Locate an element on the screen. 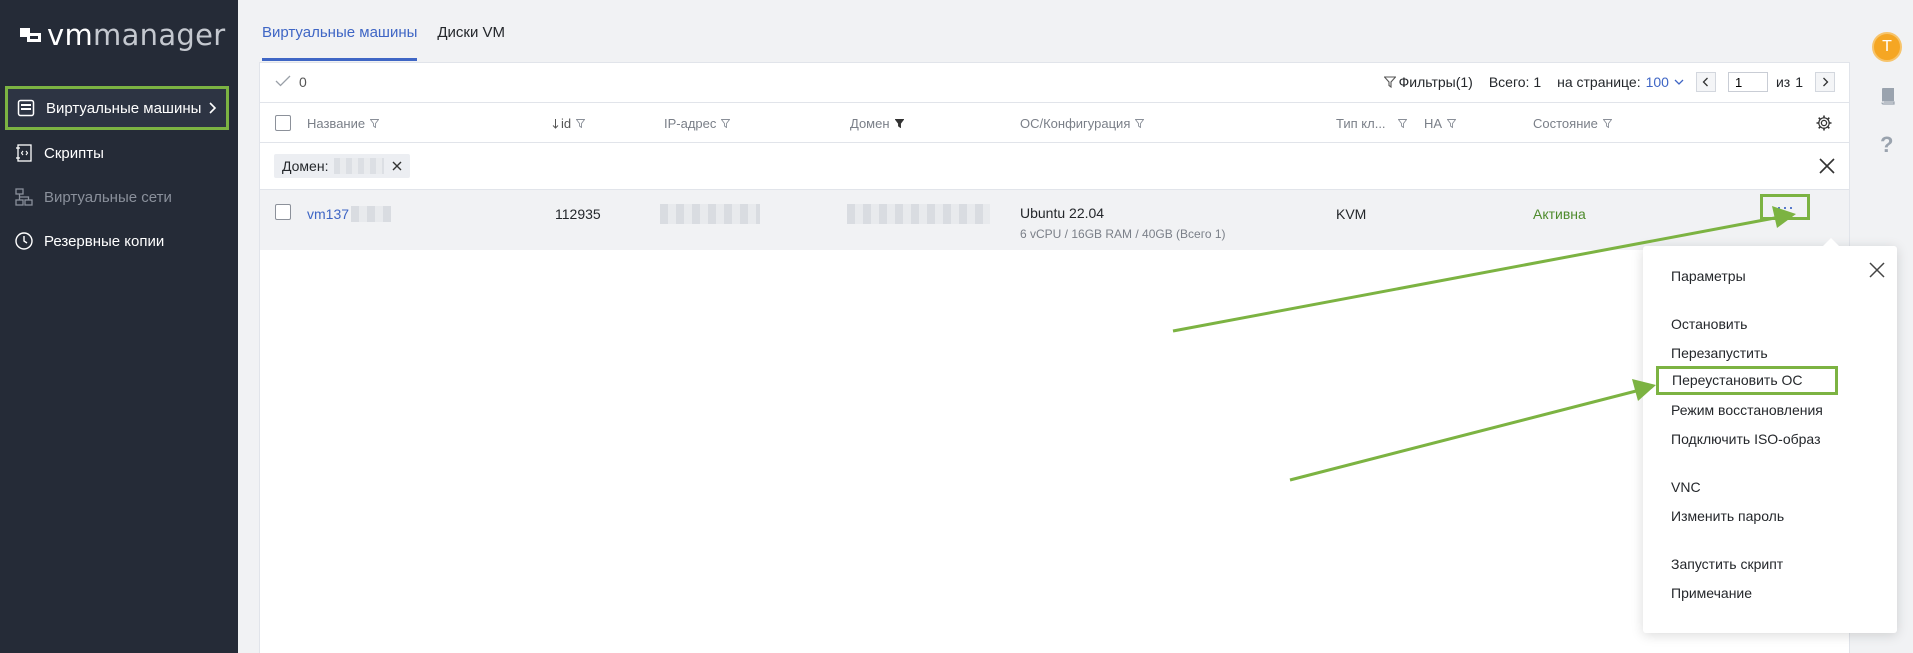  more-dots-icon: ··· is located at coordinates (1785, 207).